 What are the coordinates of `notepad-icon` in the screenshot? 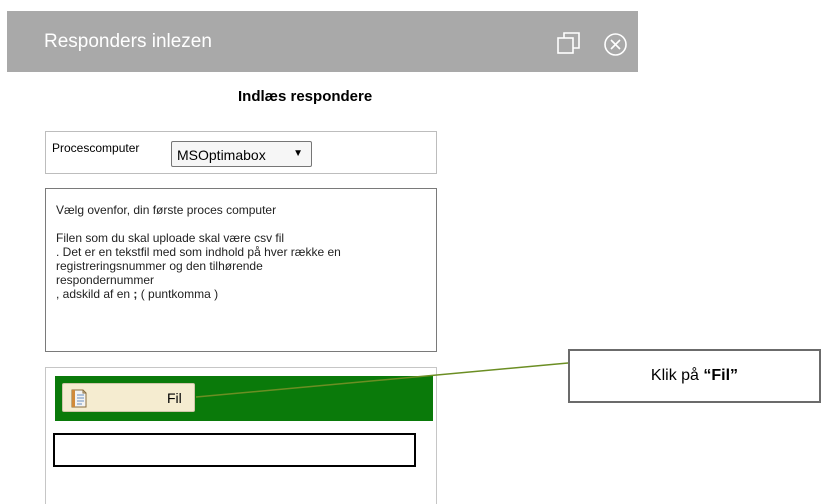 It's located at (79, 398).